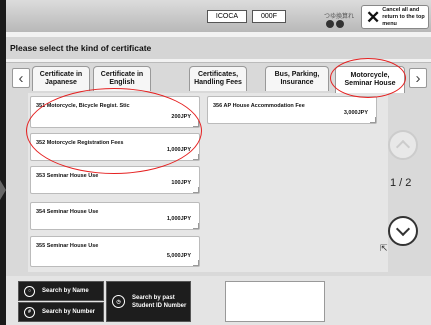  What do you see at coordinates (355, 113) in the screenshot?
I see `item-price: 3,000JPY` at bounding box center [355, 113].